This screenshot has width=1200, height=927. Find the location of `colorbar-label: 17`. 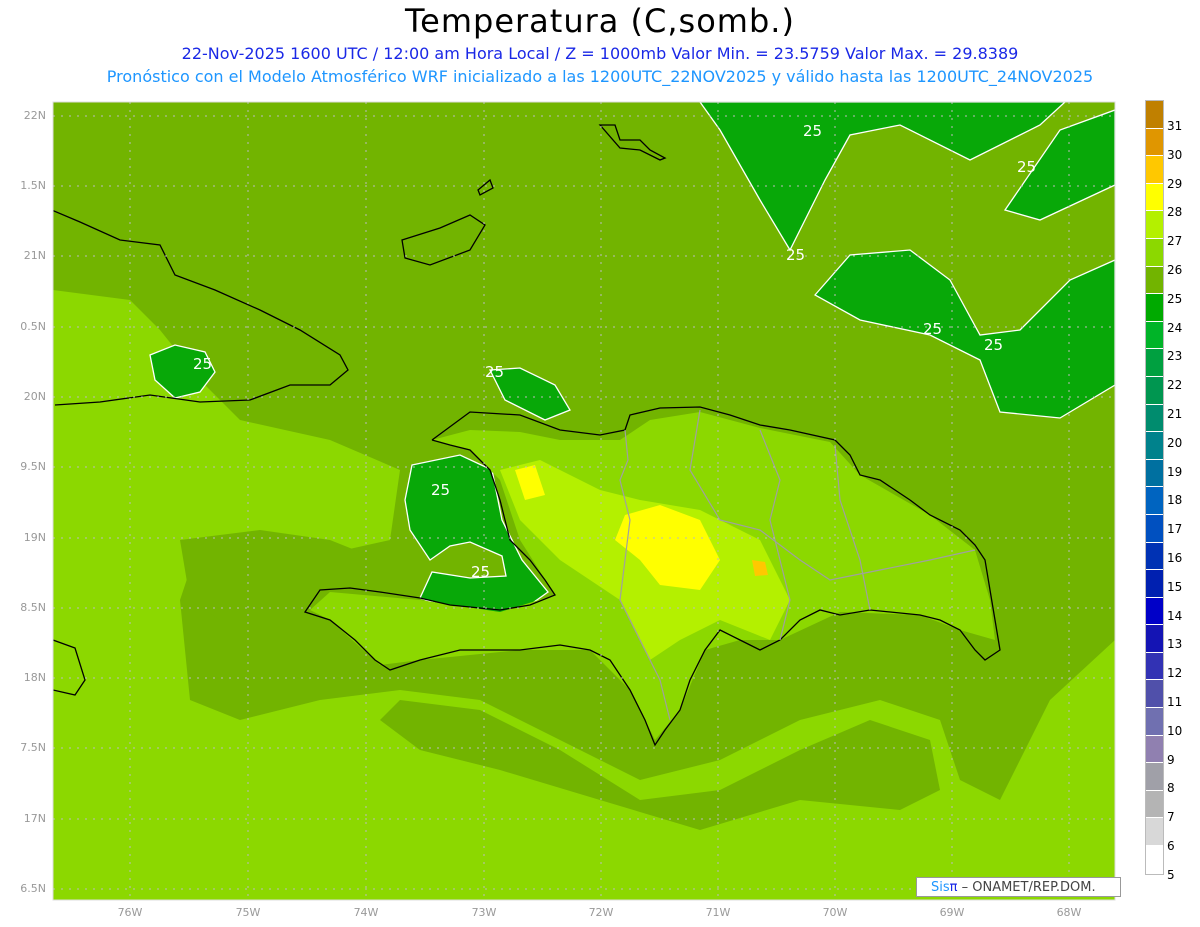

colorbar-label: 17 is located at coordinates (1175, 529).